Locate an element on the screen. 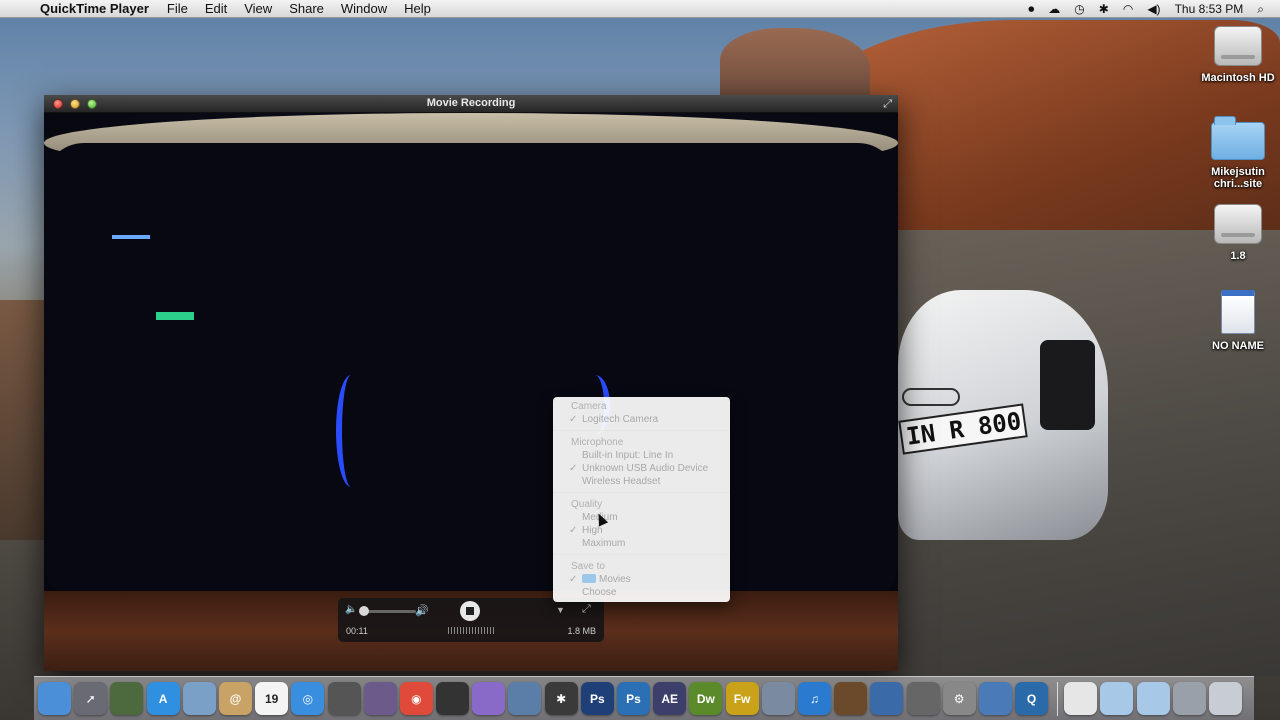 This screenshot has height=720, width=1280. dock-system-preferences-icon: ⚙ is located at coordinates (959, 698).